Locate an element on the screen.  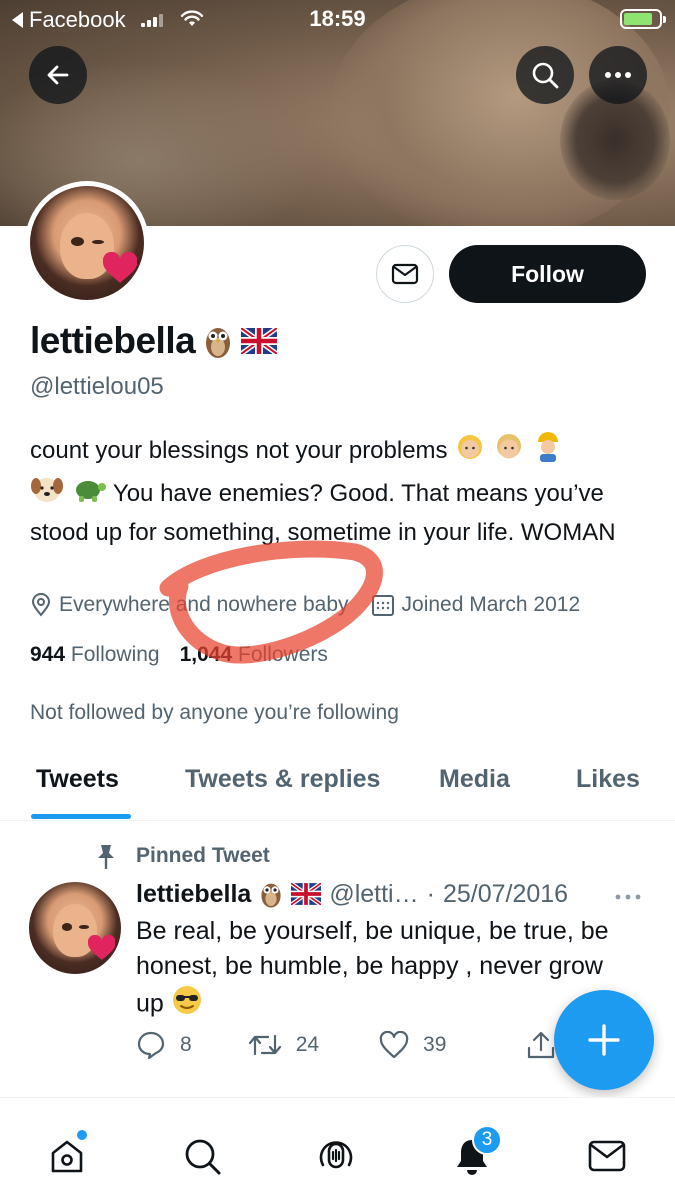
arrow-left-icon is located at coordinates (58, 75).